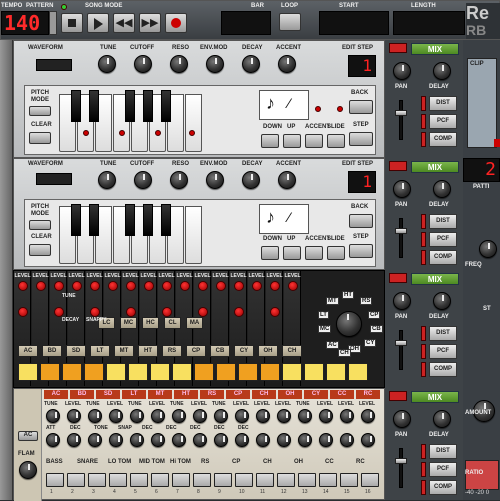 This screenshot has height=501, width=500. Describe the element at coordinates (28, 470) in the screenshot. I see `flam-knob` at that location.